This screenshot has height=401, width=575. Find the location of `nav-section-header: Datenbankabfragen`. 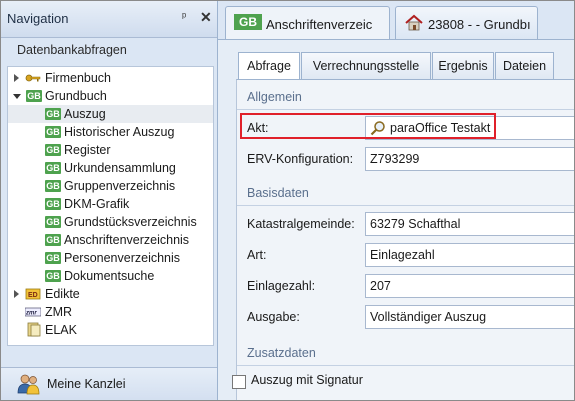

nav-section-header: Datenbankabfragen is located at coordinates (111, 49).